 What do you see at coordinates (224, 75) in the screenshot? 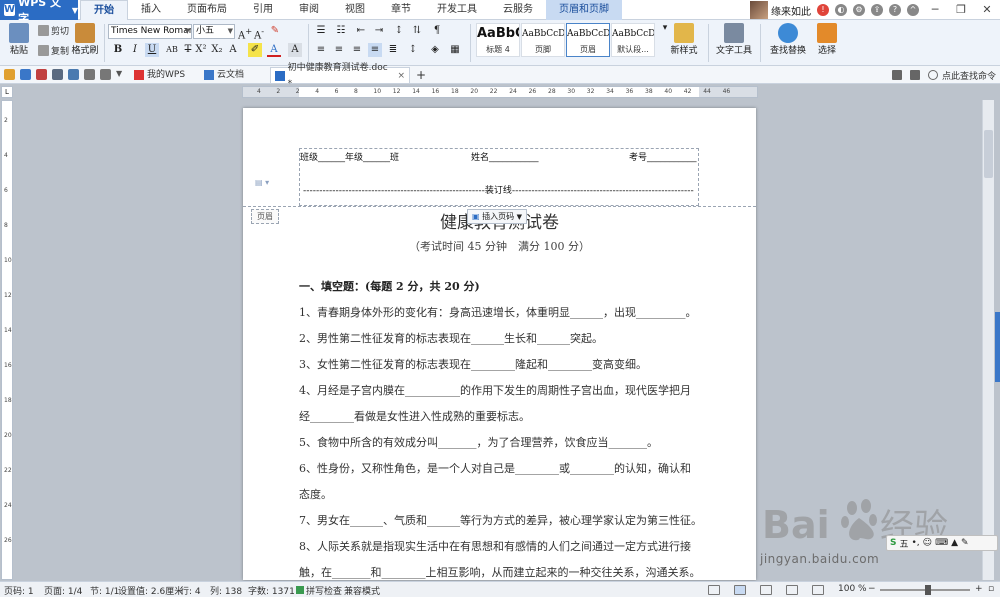
I see `tab-cloud-docs: 云文档` at bounding box center [224, 75].